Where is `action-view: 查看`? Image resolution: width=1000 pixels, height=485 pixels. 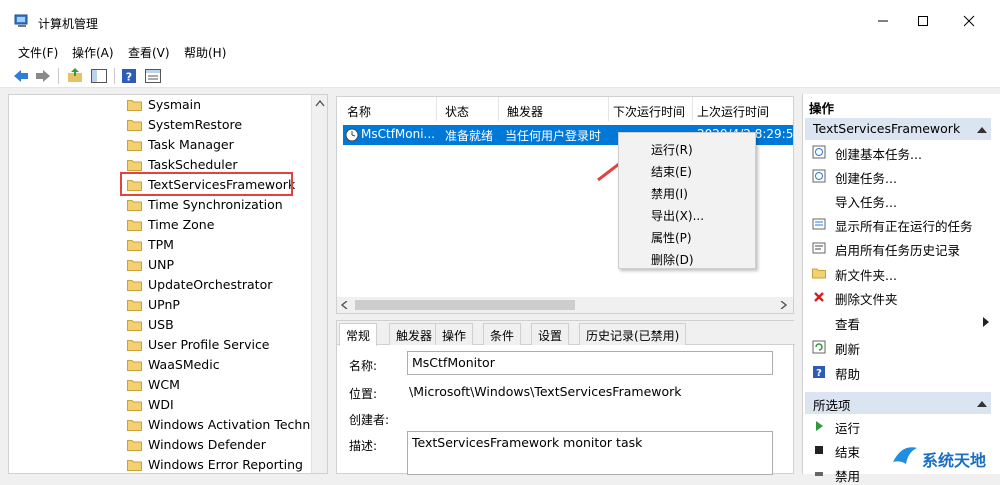
action-view: 查看 is located at coordinates (903, 322).